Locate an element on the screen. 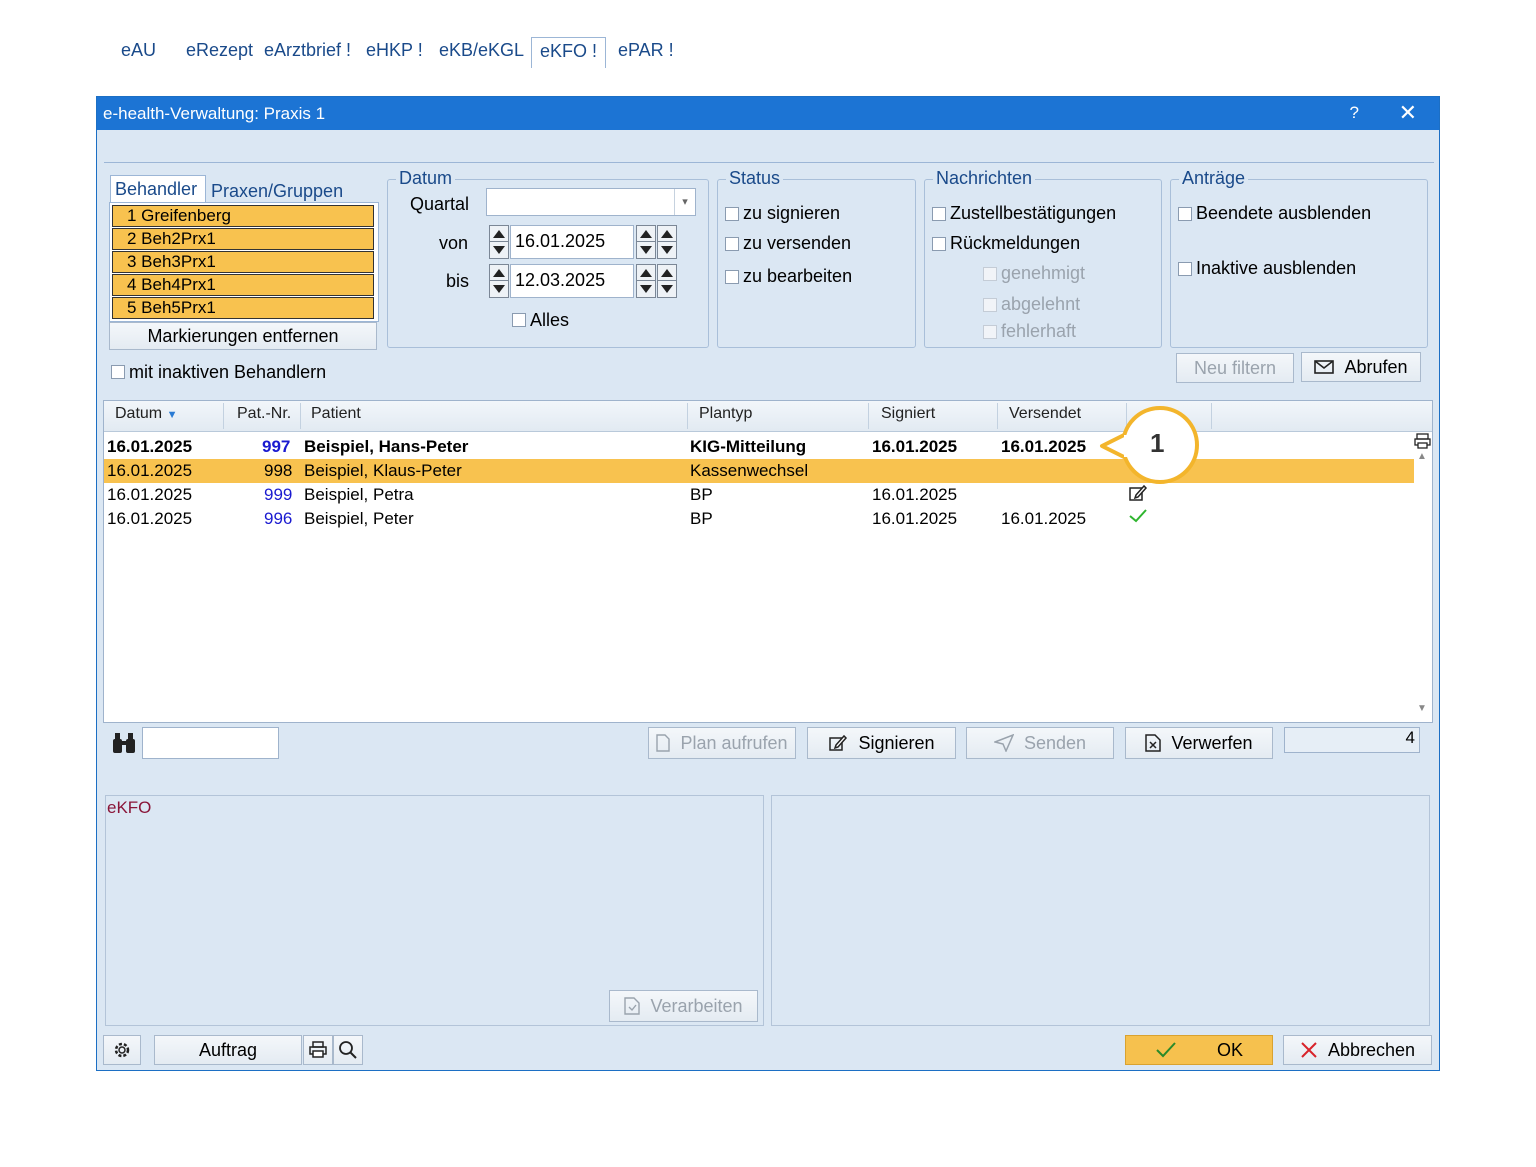 The height and width of the screenshot is (1167, 1536). chevron-down-icon: ▾ is located at coordinates (684, 202).